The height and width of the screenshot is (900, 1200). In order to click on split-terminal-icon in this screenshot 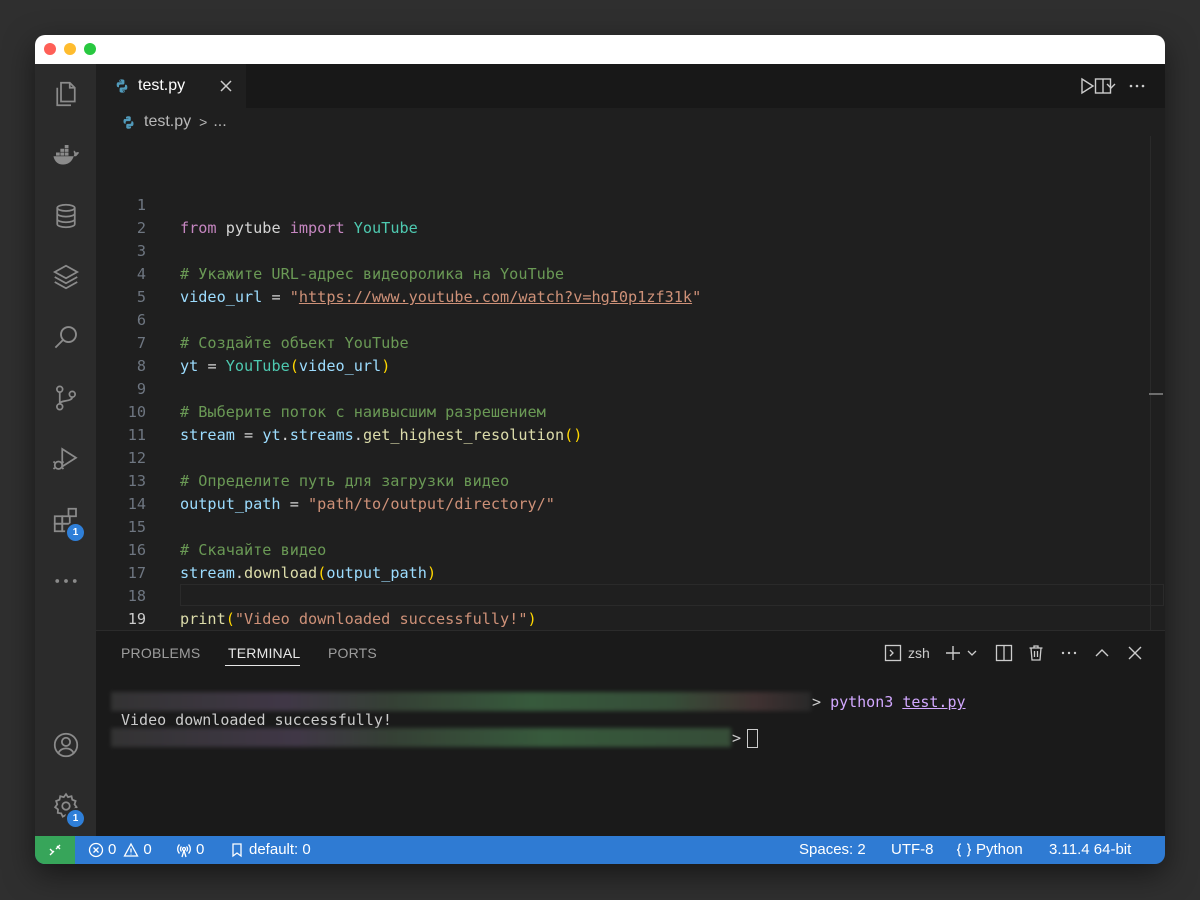, I will do `click(1004, 653)`.